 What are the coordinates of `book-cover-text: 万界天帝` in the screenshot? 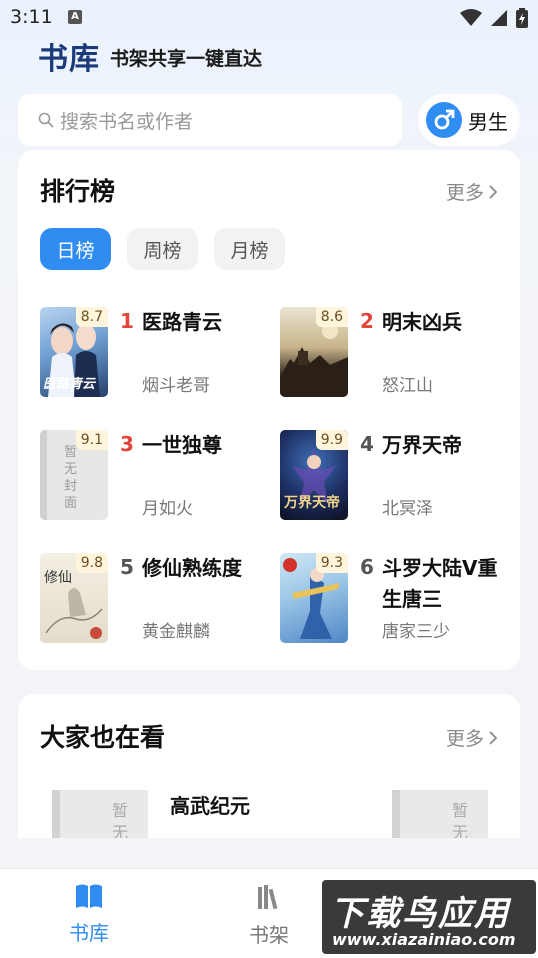 It's located at (312, 503).